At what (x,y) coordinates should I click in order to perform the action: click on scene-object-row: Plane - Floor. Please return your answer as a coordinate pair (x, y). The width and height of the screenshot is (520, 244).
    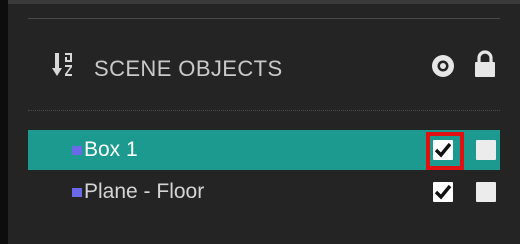
    Looking at the image, I should click on (264, 192).